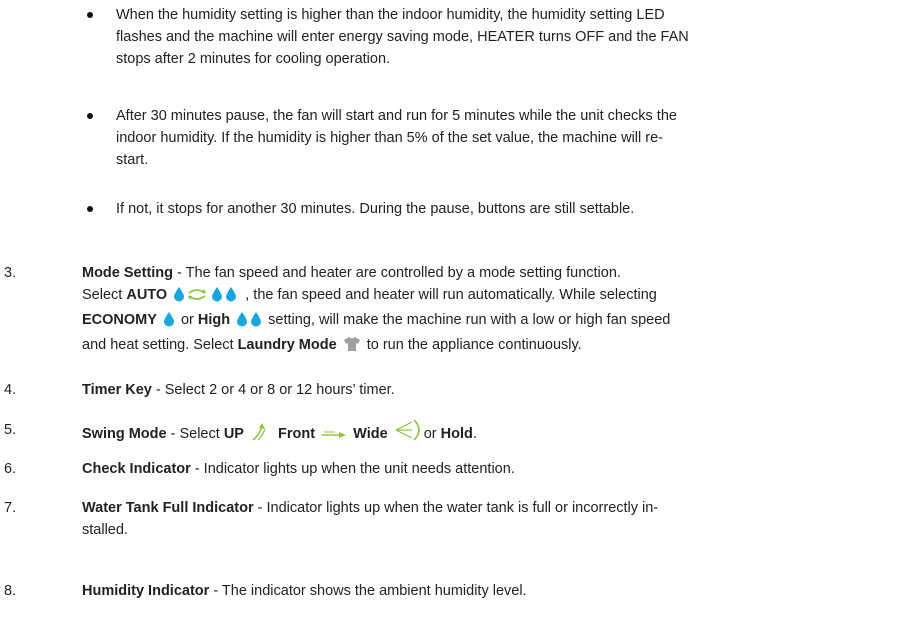 This screenshot has width=904, height=623. I want to click on item-text: - Select, so click(195, 434).